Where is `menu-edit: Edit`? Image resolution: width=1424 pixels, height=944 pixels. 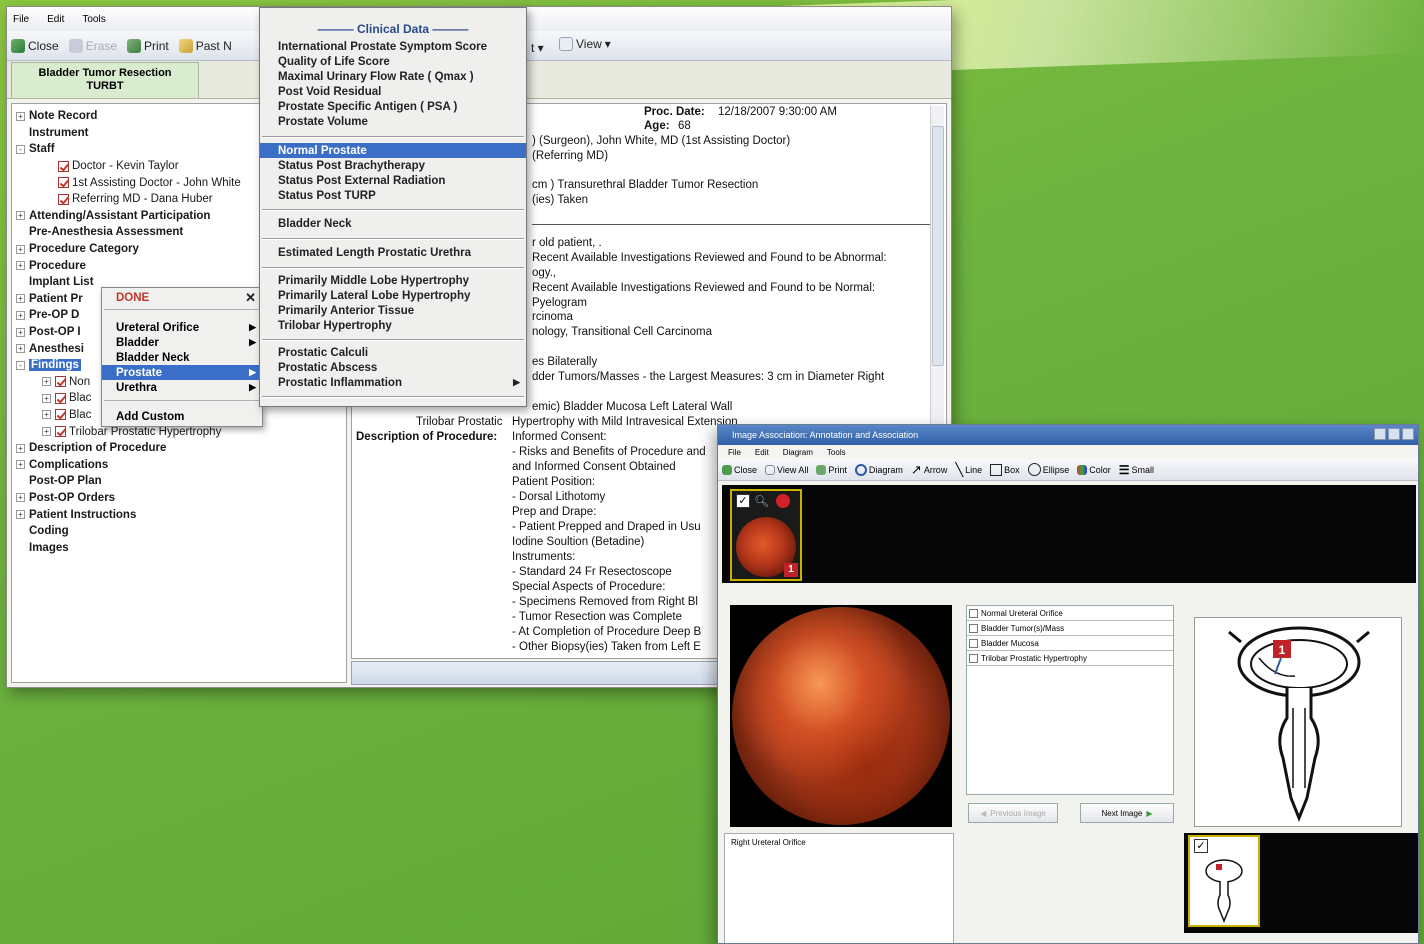 menu-edit: Edit is located at coordinates (55, 19).